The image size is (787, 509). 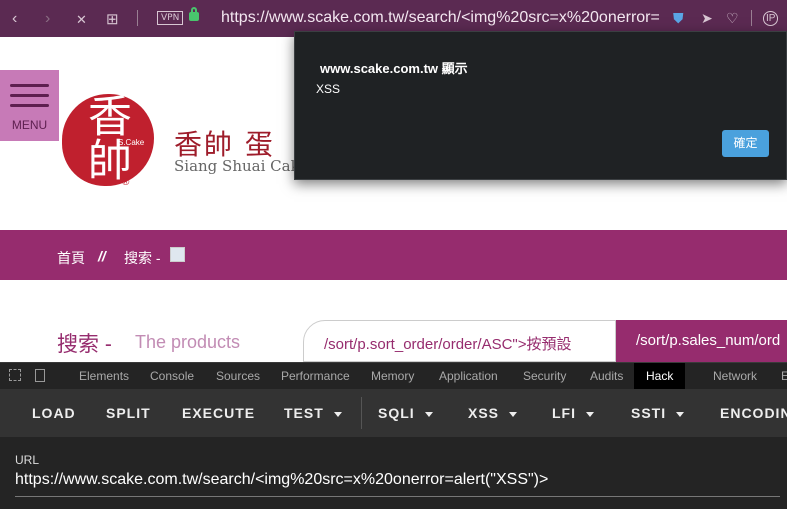 What do you see at coordinates (753, 413) in the screenshot?
I see `encoding-dropdown: ENCODING` at bounding box center [753, 413].